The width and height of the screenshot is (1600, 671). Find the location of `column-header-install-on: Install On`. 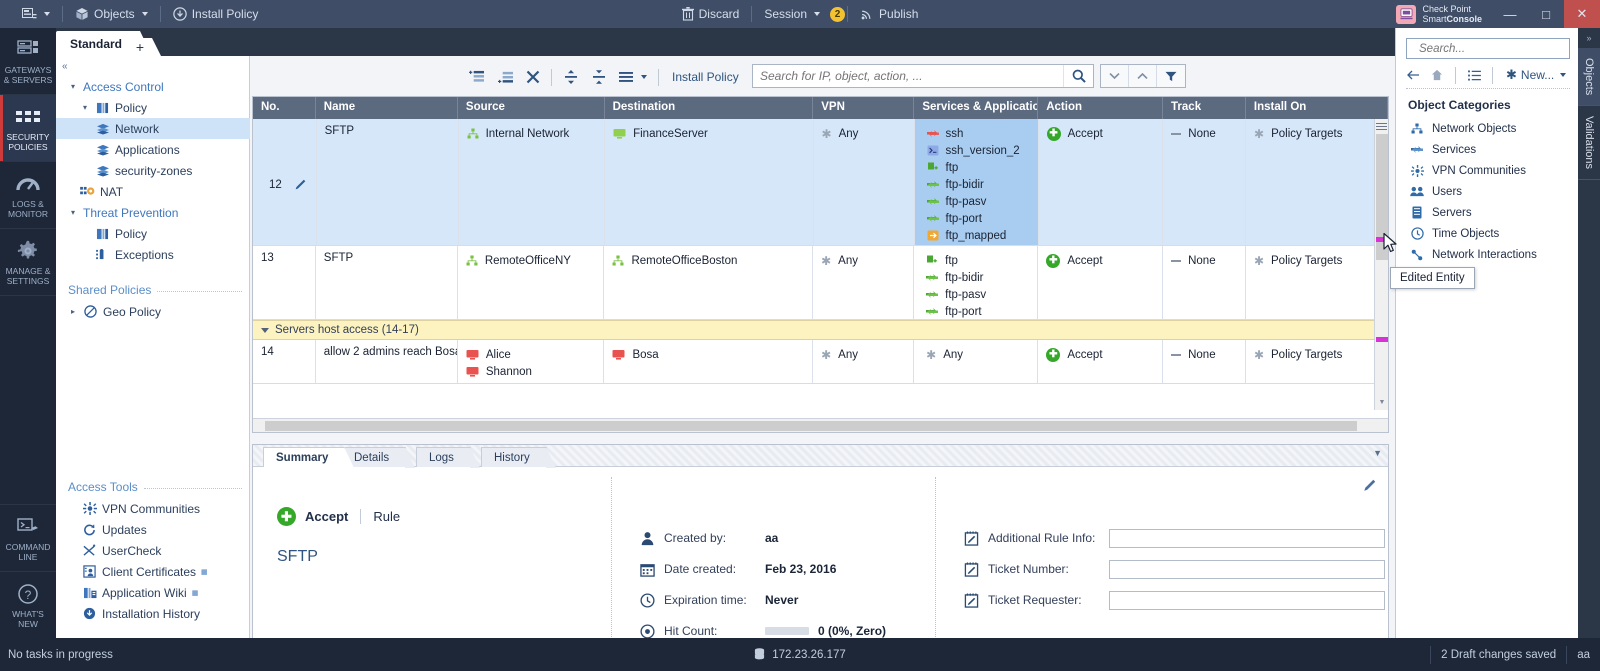

column-header-install-on: Install On is located at coordinates (1317, 108).